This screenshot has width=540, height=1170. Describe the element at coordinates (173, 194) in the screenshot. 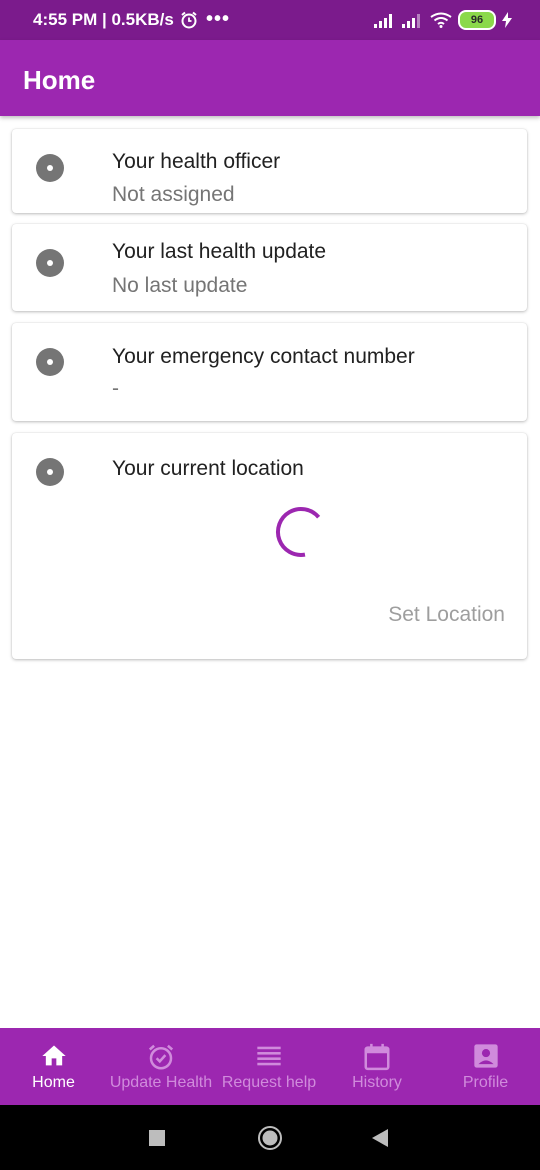

I see `card-subtitle: Not assigned` at that location.